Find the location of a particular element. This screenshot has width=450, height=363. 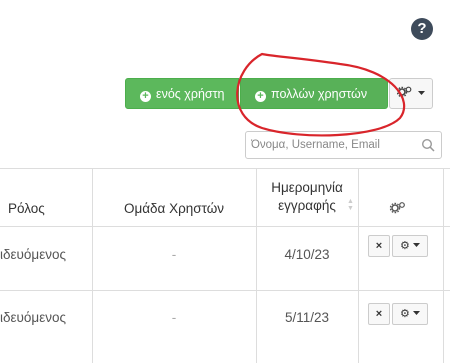

column-header-group: Ομάδα Χρηστών is located at coordinates (174, 208).